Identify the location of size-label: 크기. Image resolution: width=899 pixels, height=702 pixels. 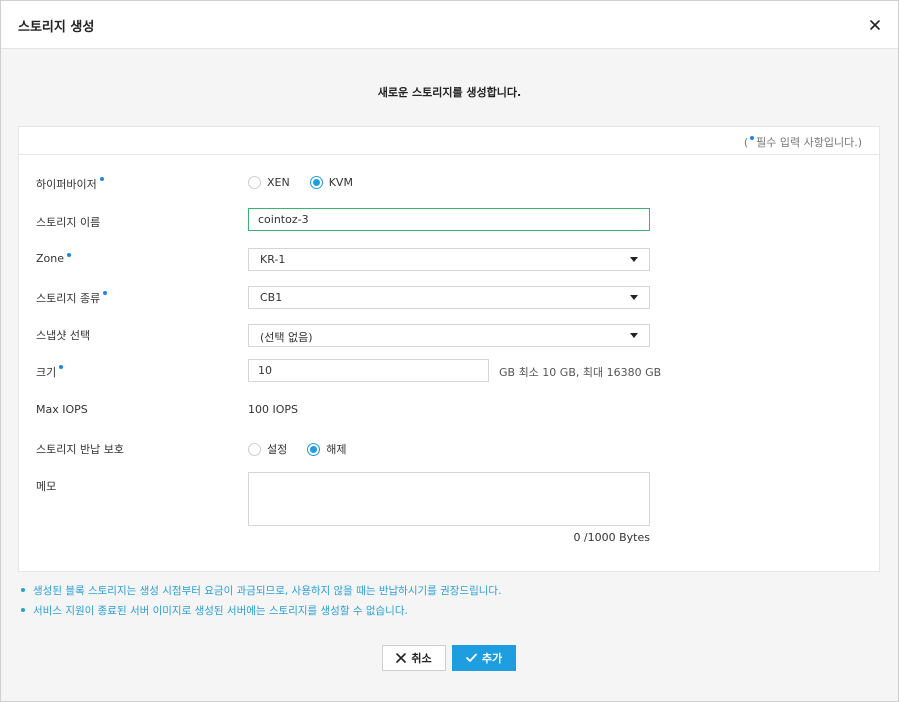
(50, 372).